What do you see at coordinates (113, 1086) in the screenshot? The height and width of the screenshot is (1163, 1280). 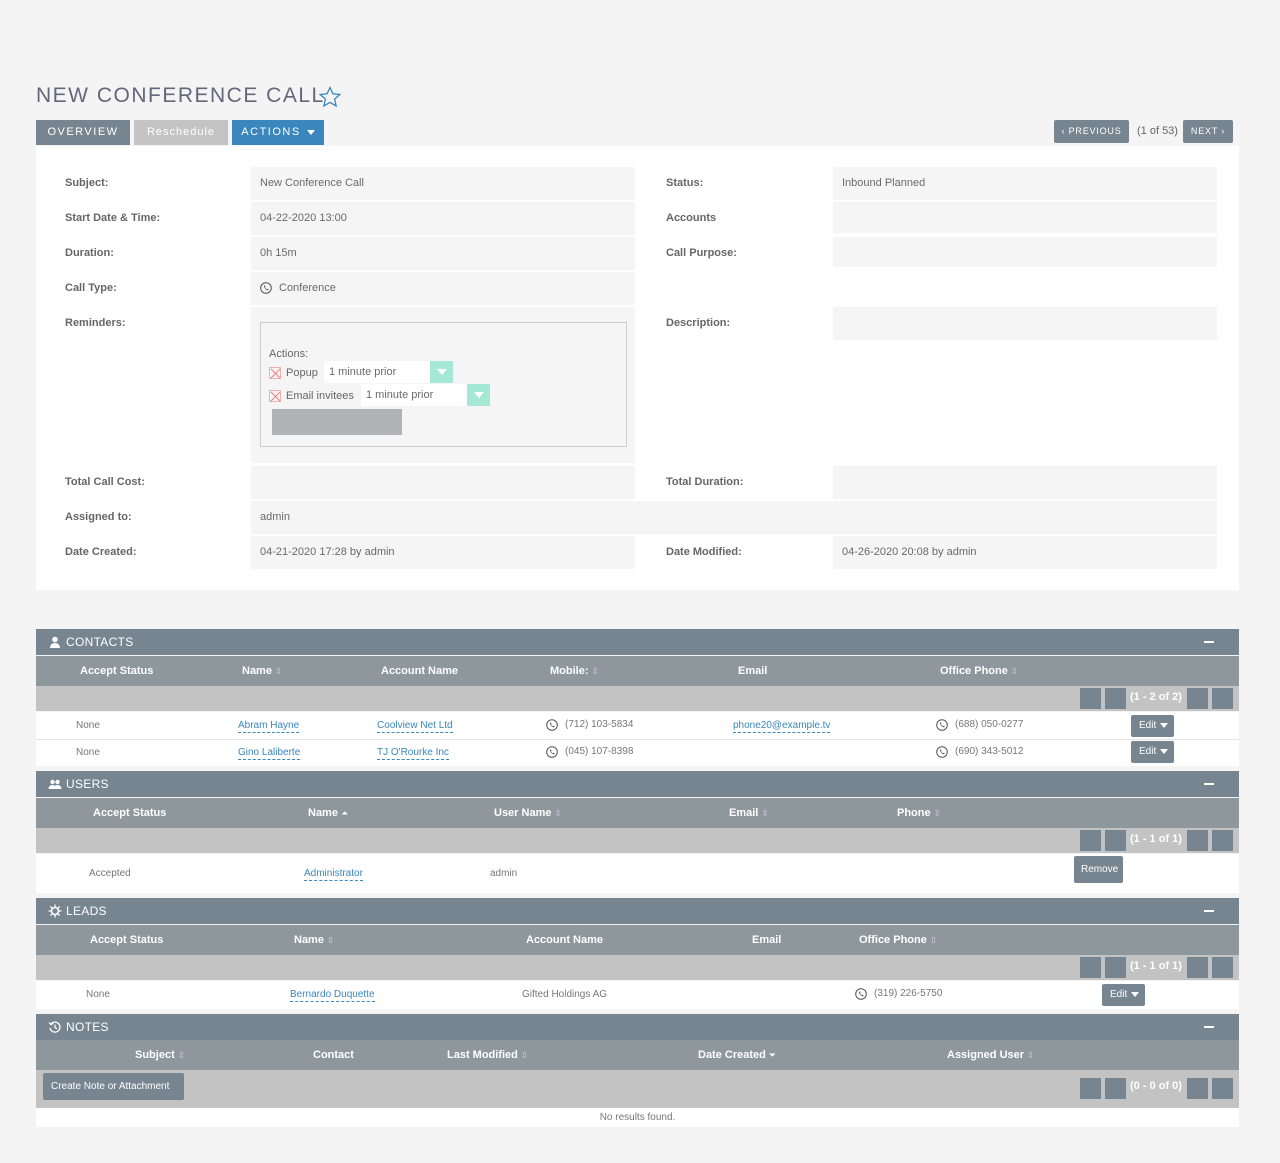 I see `create-note-button: Create Note or Attachment` at bounding box center [113, 1086].